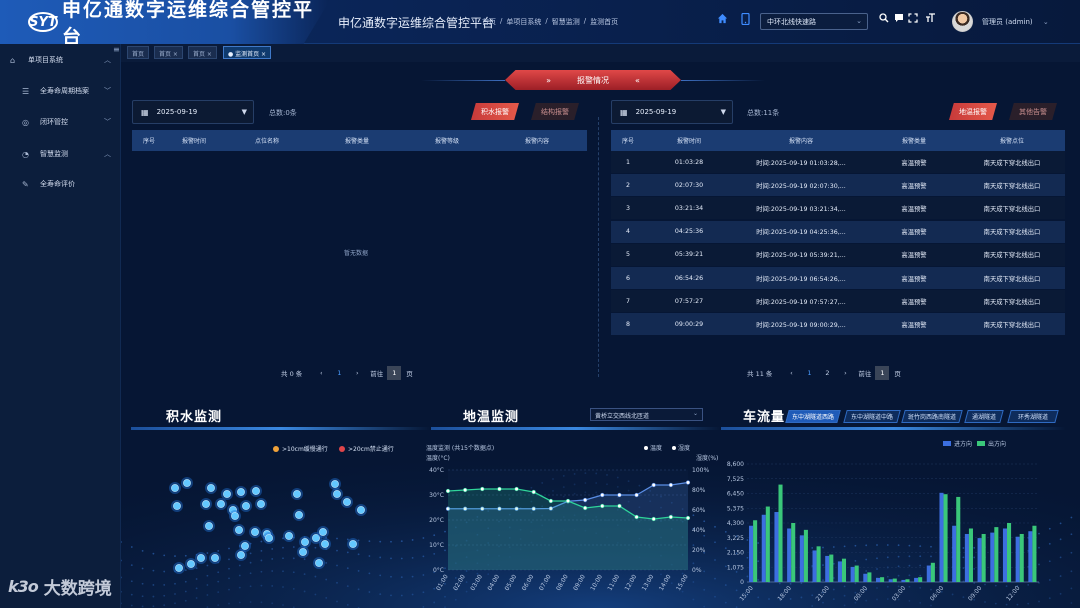 The width and height of the screenshot is (1080, 608). What do you see at coordinates (1033, 416) in the screenshot?
I see `traffic-chip: 环秀湖隧道` at bounding box center [1033, 416].